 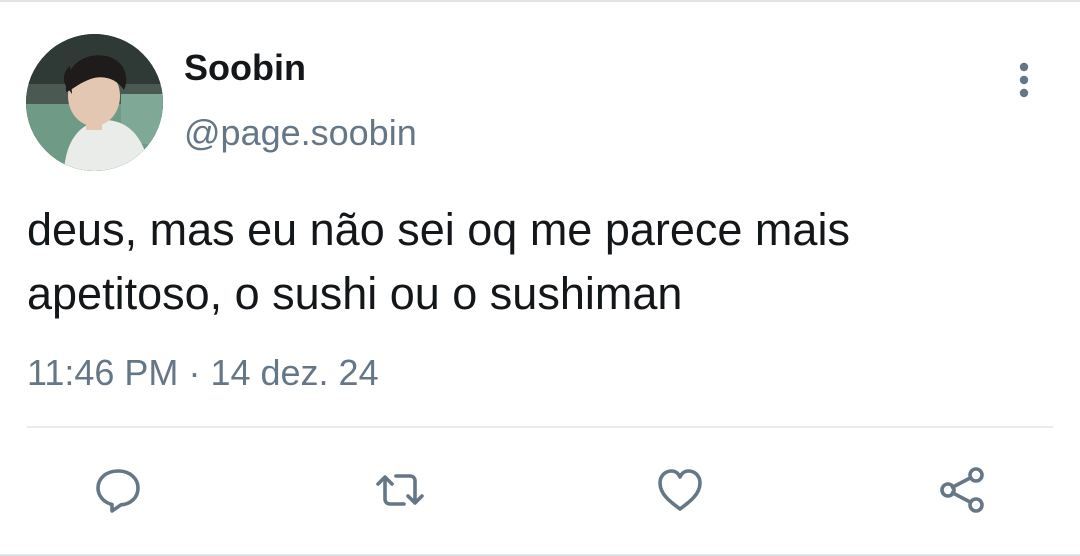 What do you see at coordinates (245, 68) in the screenshot?
I see `author-display-name: Soobin` at bounding box center [245, 68].